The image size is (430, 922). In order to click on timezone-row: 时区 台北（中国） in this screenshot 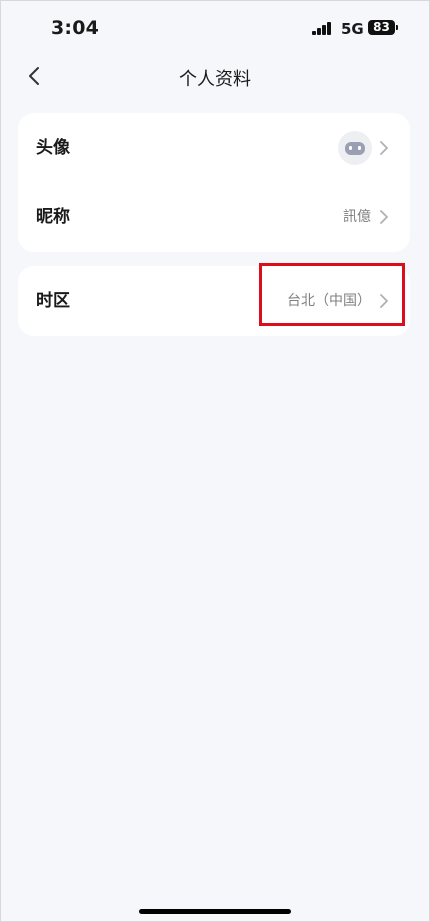, I will do `click(214, 301)`.